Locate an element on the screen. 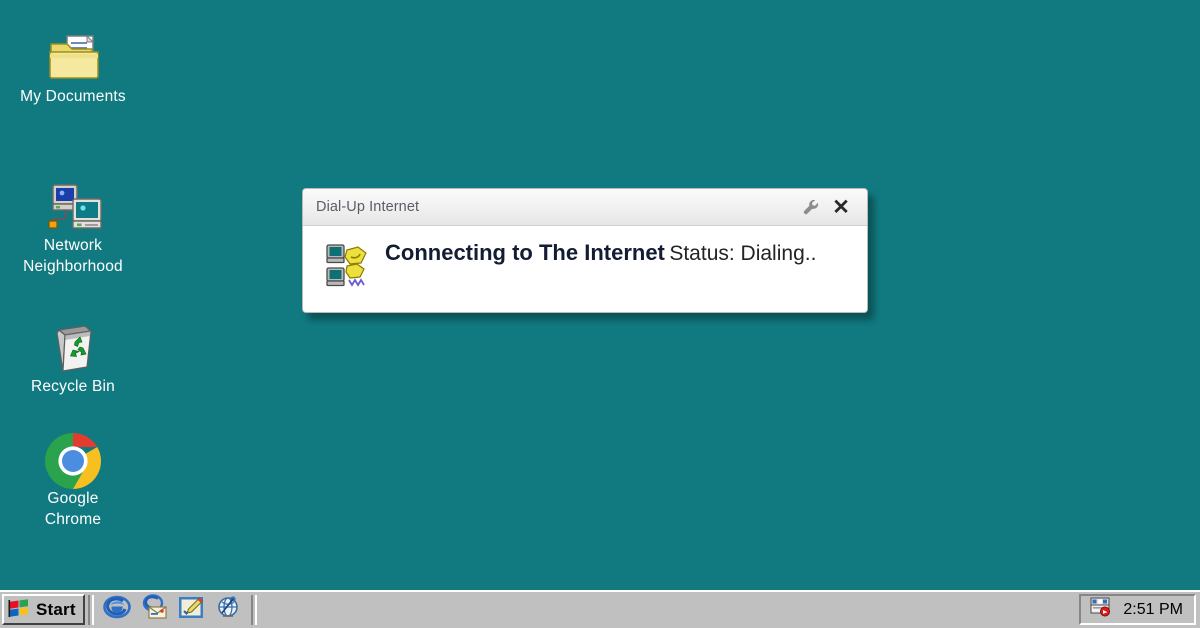  dialog-title: Dial-Up Internet is located at coordinates (368, 207).